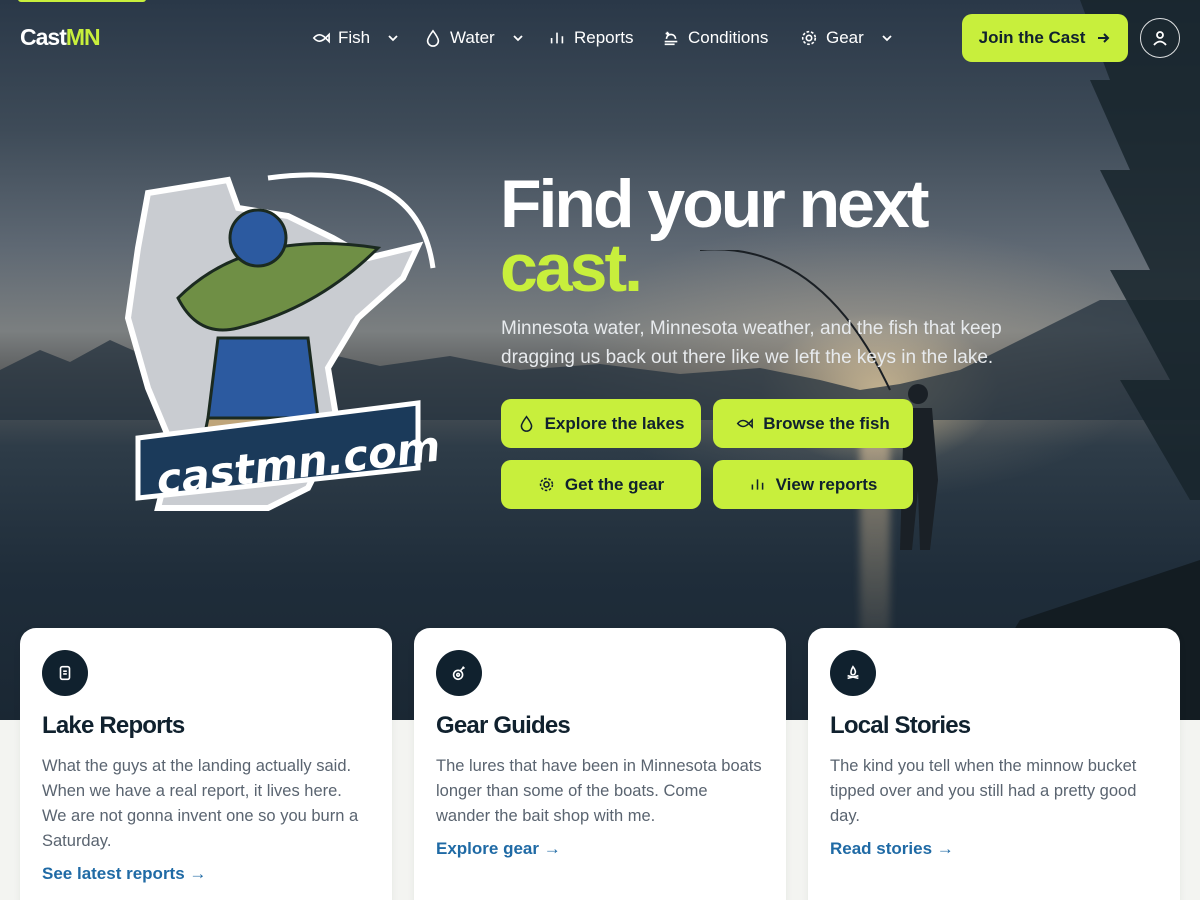 This screenshot has height=900, width=1200. I want to click on read-stories-link: Read stories →, so click(892, 849).